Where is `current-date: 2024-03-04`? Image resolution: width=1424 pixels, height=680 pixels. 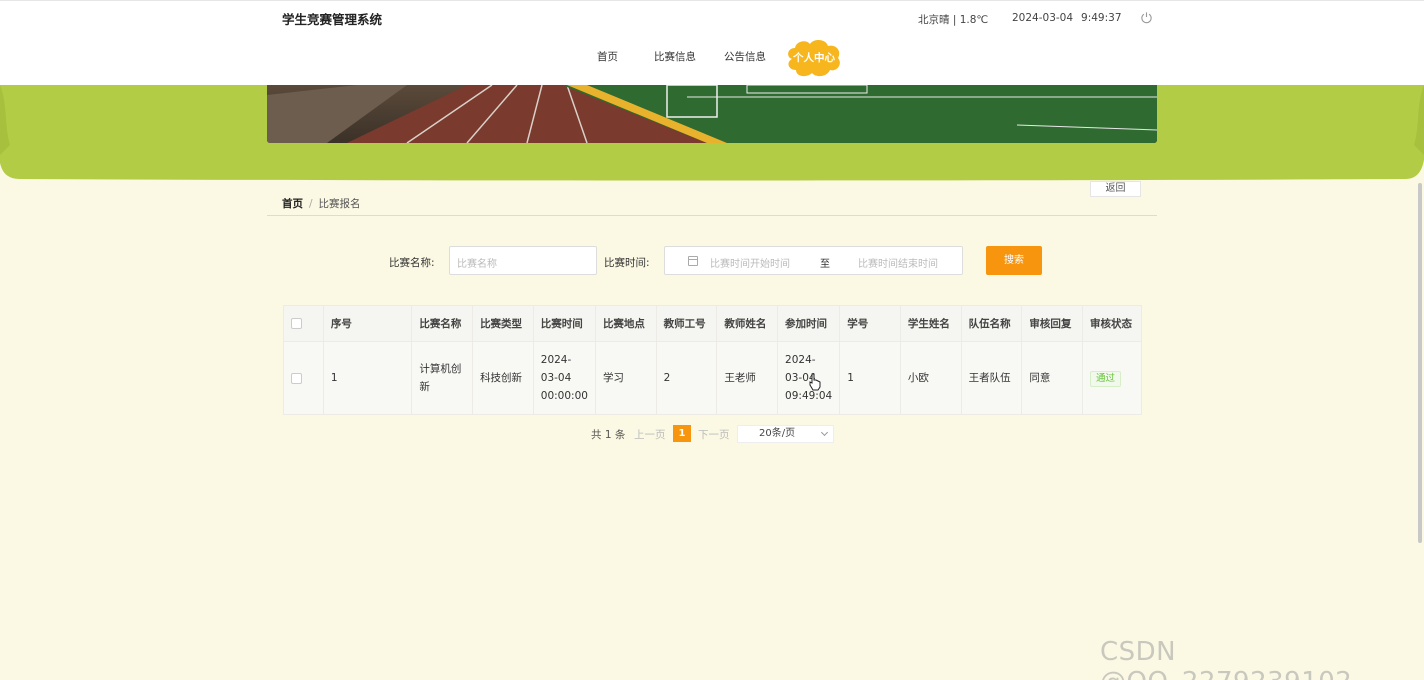
current-date: 2024-03-04 is located at coordinates (1043, 18).